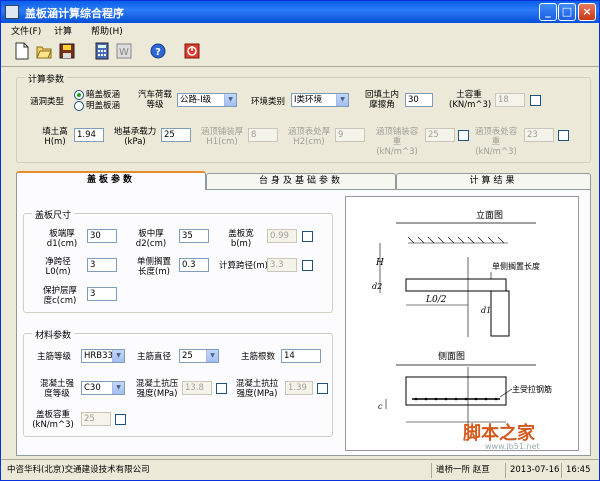 Image resolution: width=600 pixels, height=481 pixels. Describe the element at coordinates (350, 135) in the screenshot. I see `surface-thickness-input: 9` at that location.